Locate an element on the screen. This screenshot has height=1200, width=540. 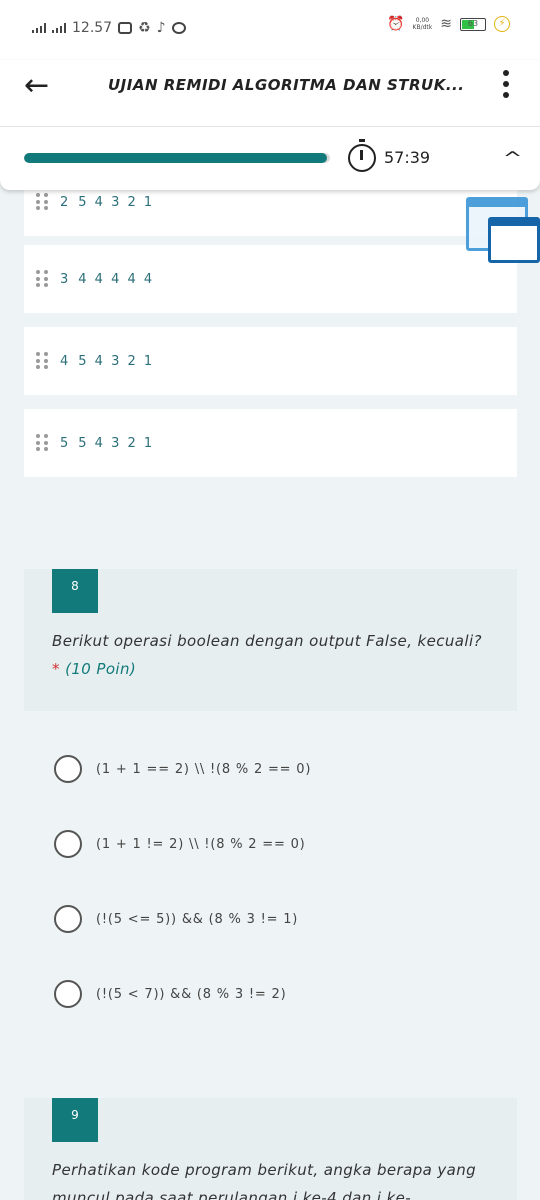
answer-option: (1 + 1 != 2) \\ !(8 % 2 == 0) is located at coordinates (180, 844).